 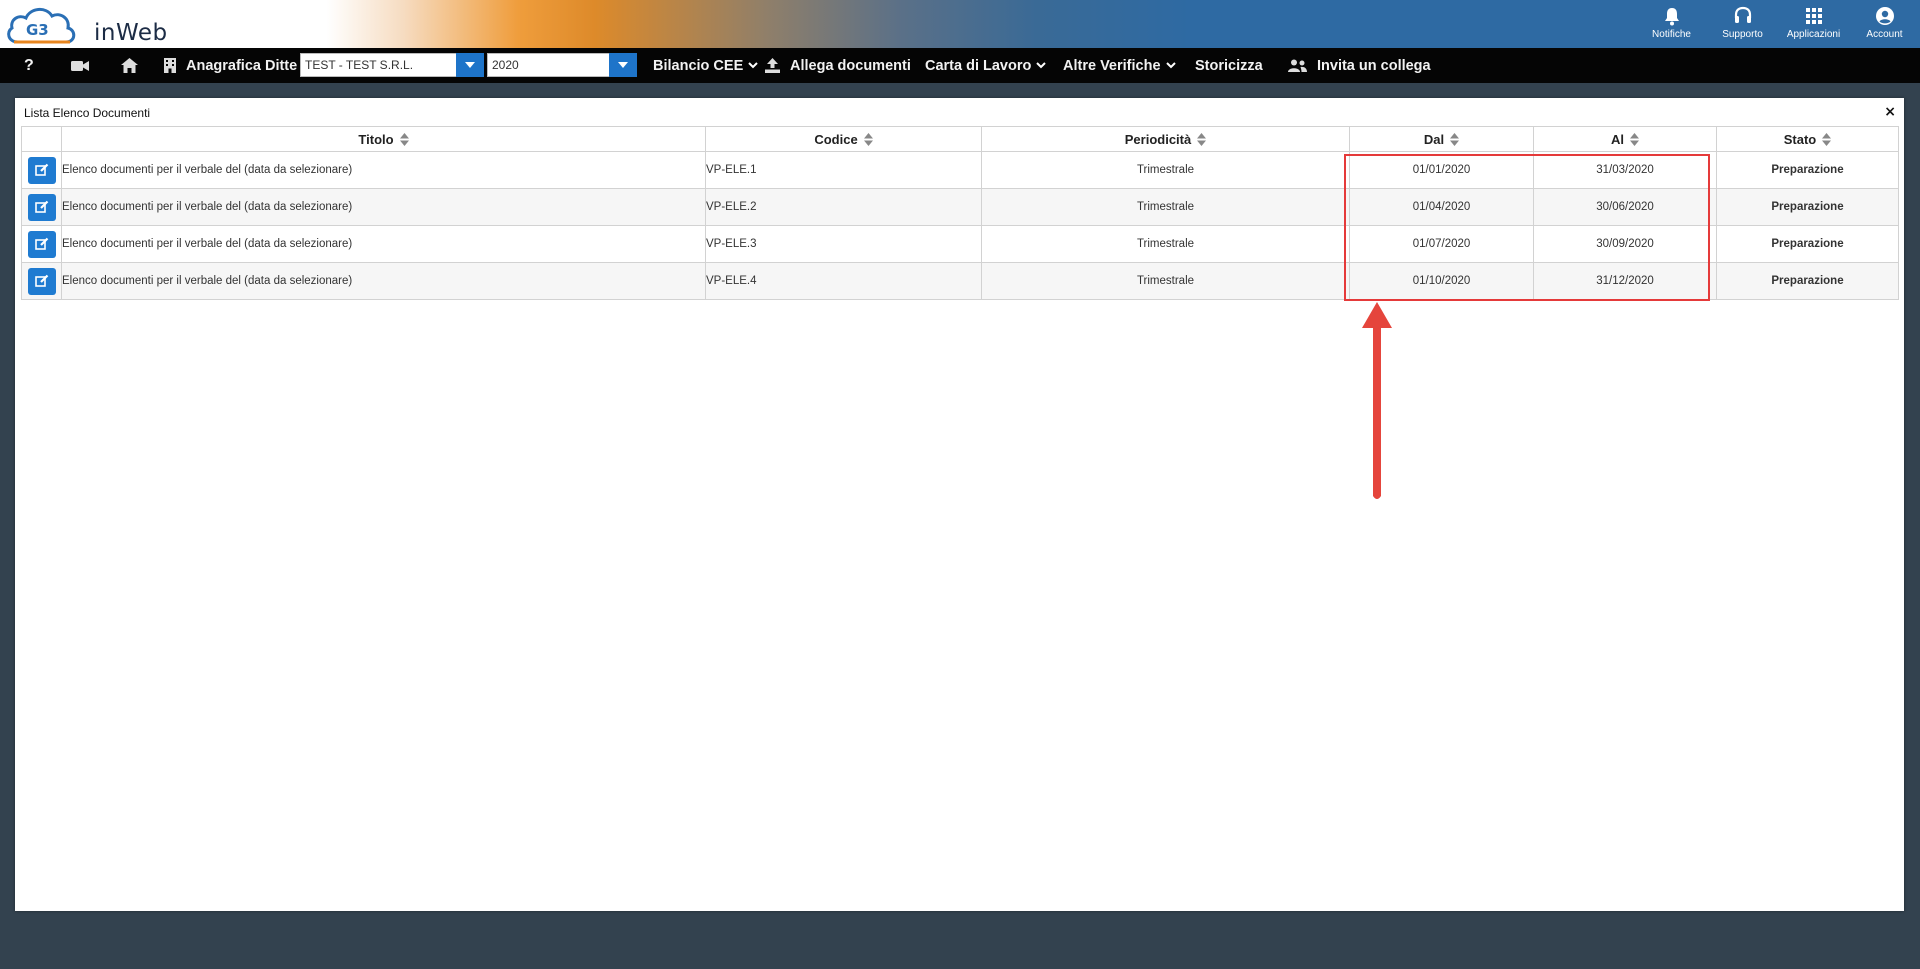 I want to click on column-header-dal: Dal, so click(x=1441, y=139).